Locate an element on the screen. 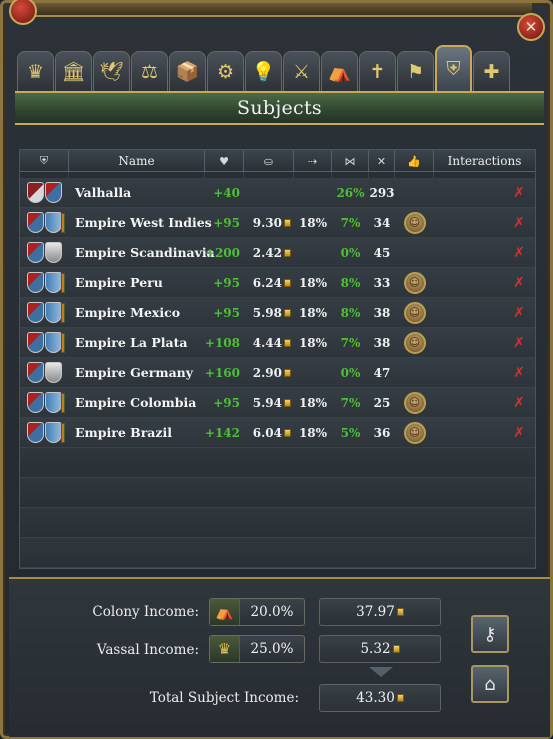  tab-colony: ⛺ is located at coordinates (339, 71).